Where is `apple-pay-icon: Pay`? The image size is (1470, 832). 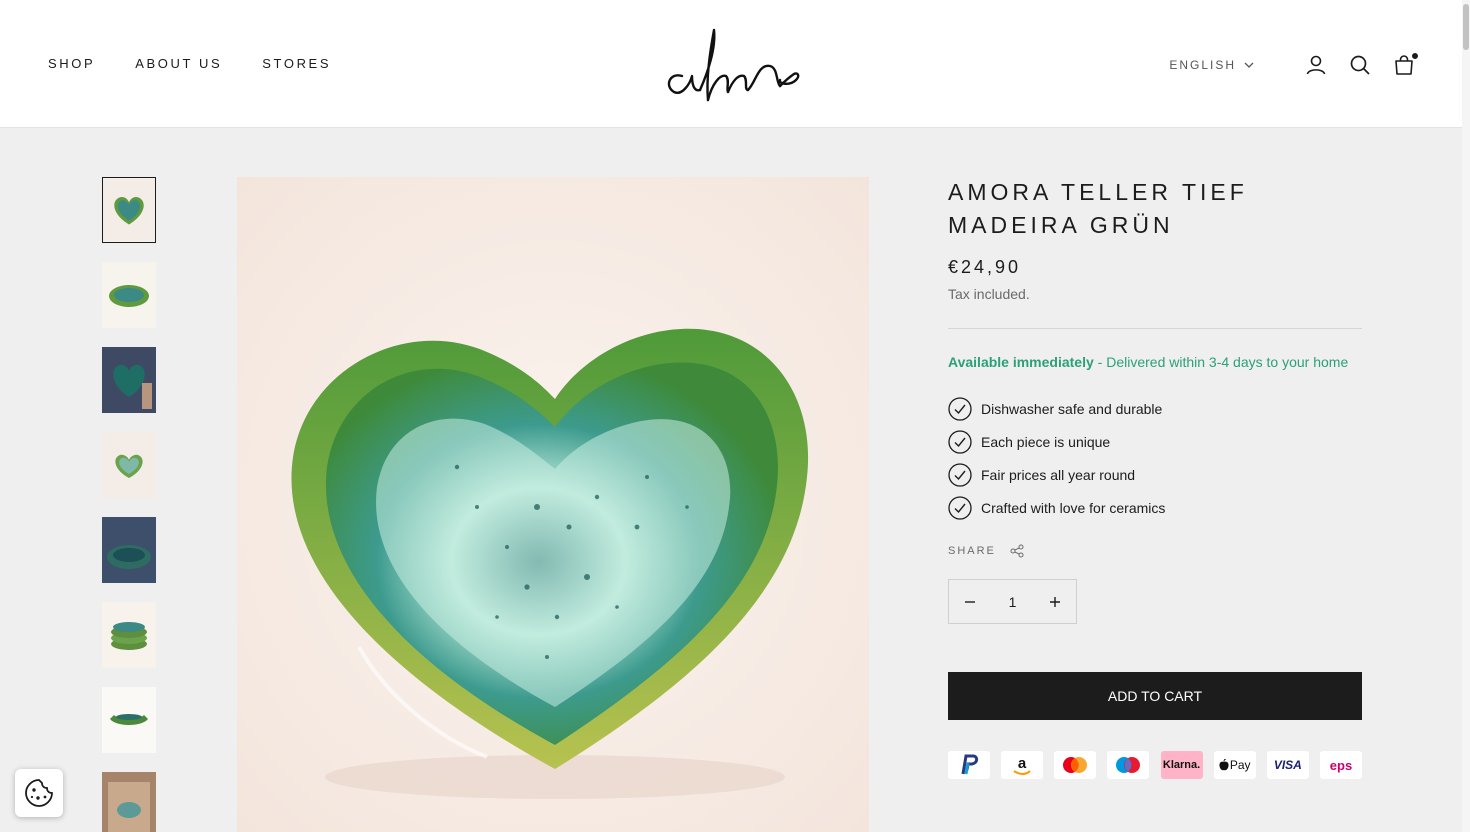 apple-pay-icon: Pay is located at coordinates (1234, 765).